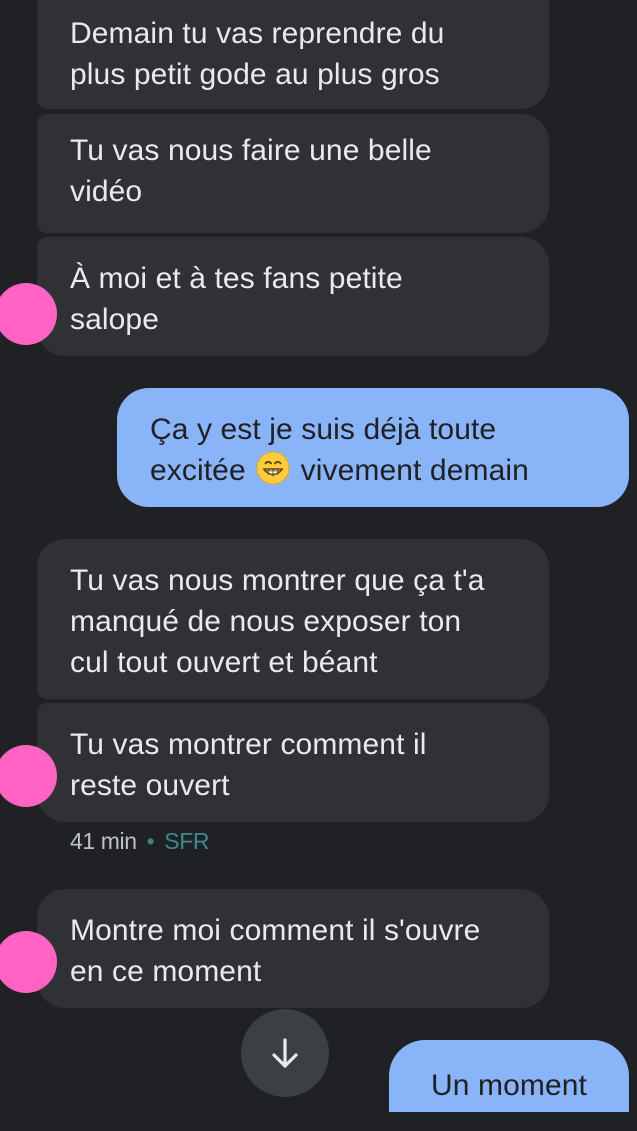 Image resolution: width=637 pixels, height=1131 pixels. What do you see at coordinates (414, 470) in the screenshot?
I see `message-text: vivement demain` at bounding box center [414, 470].